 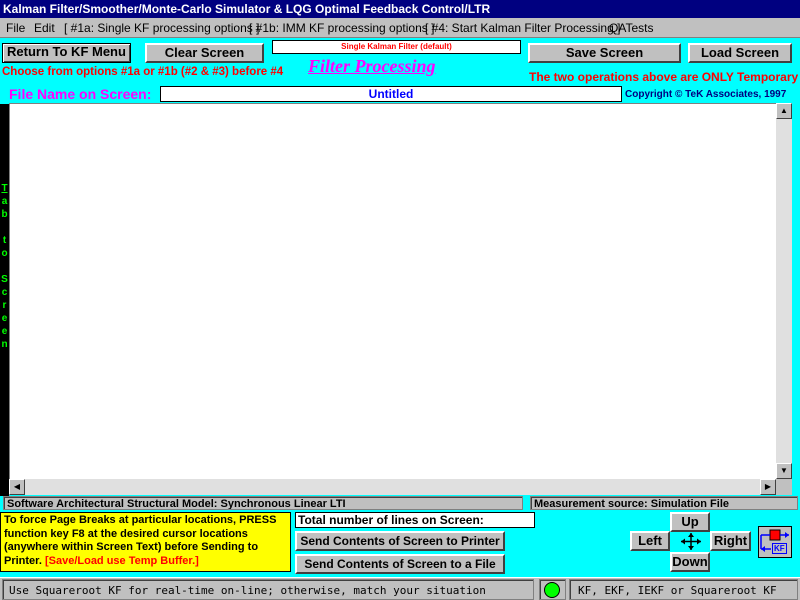 What do you see at coordinates (341, 28) in the screenshot?
I see `menu-imm-kf-options: [ #1b: IMM KF processing options ]` at bounding box center [341, 28].